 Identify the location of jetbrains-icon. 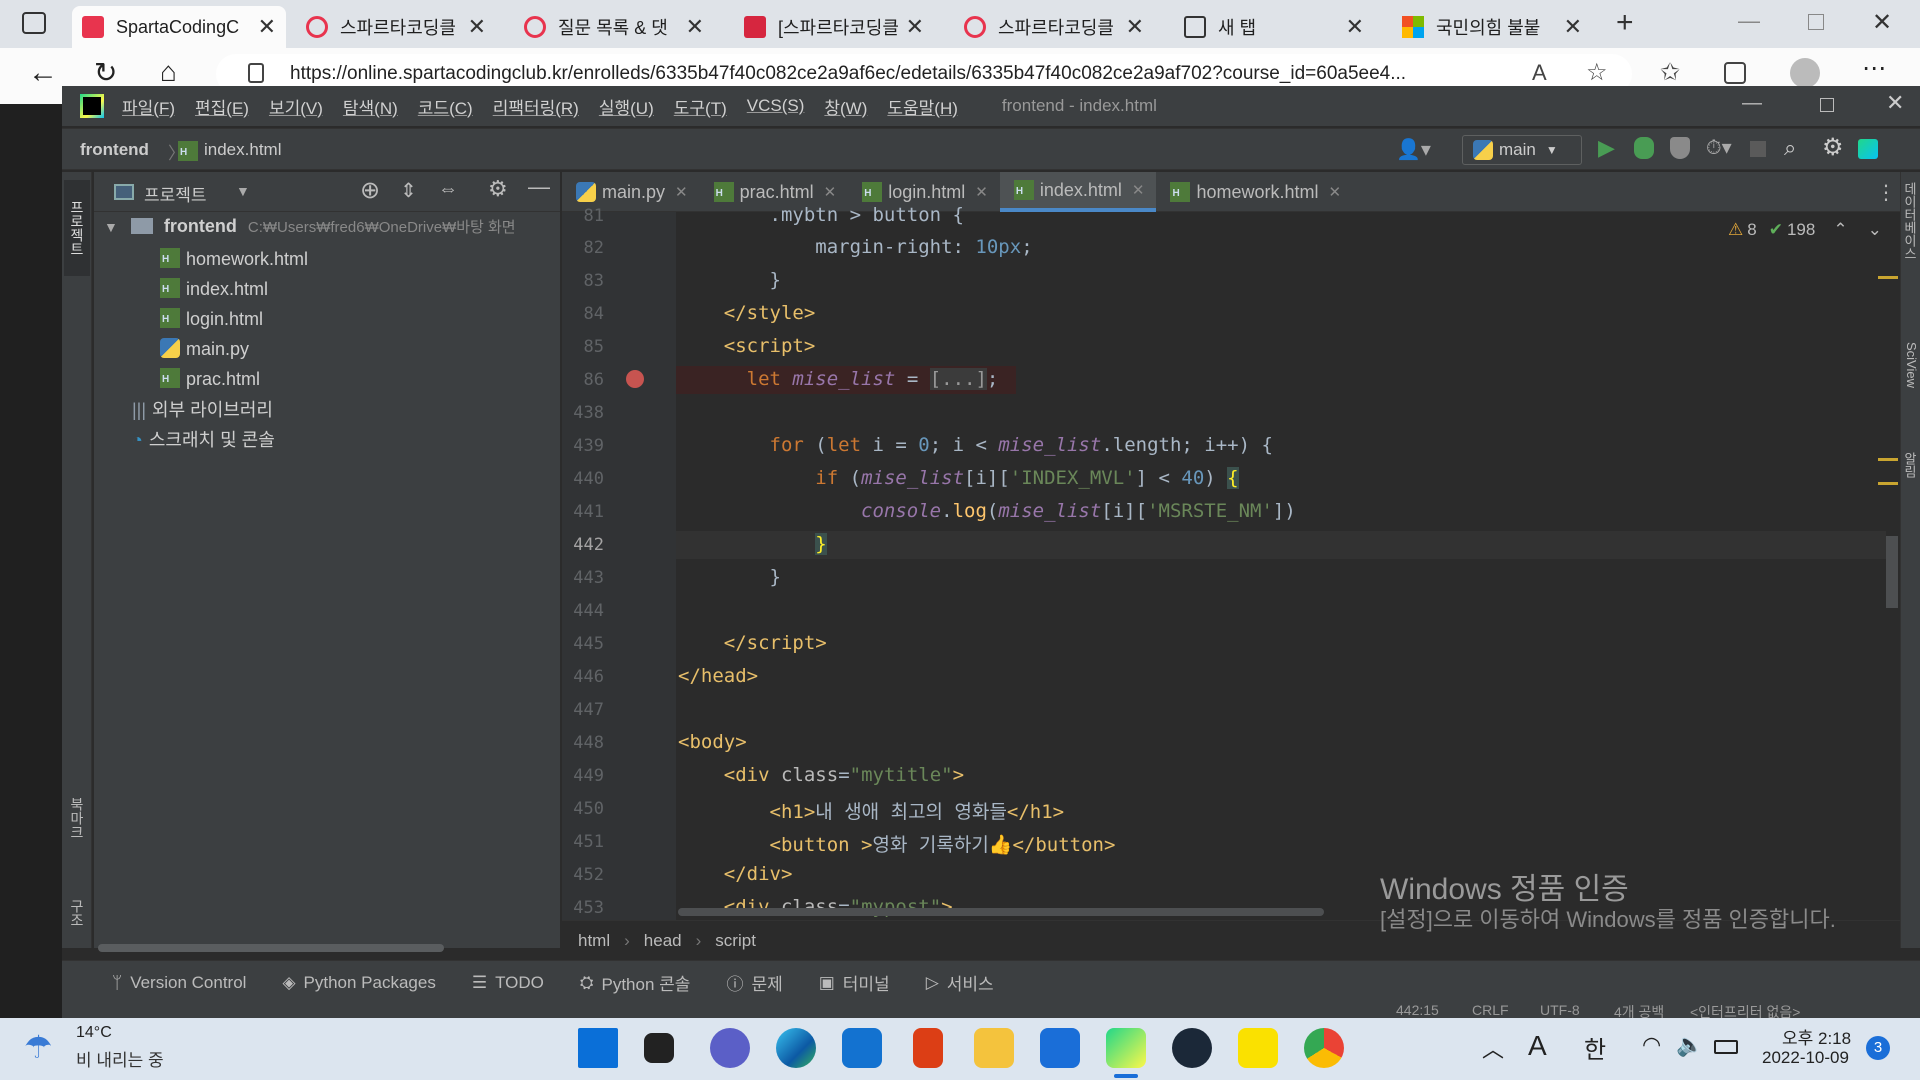
(1868, 149).